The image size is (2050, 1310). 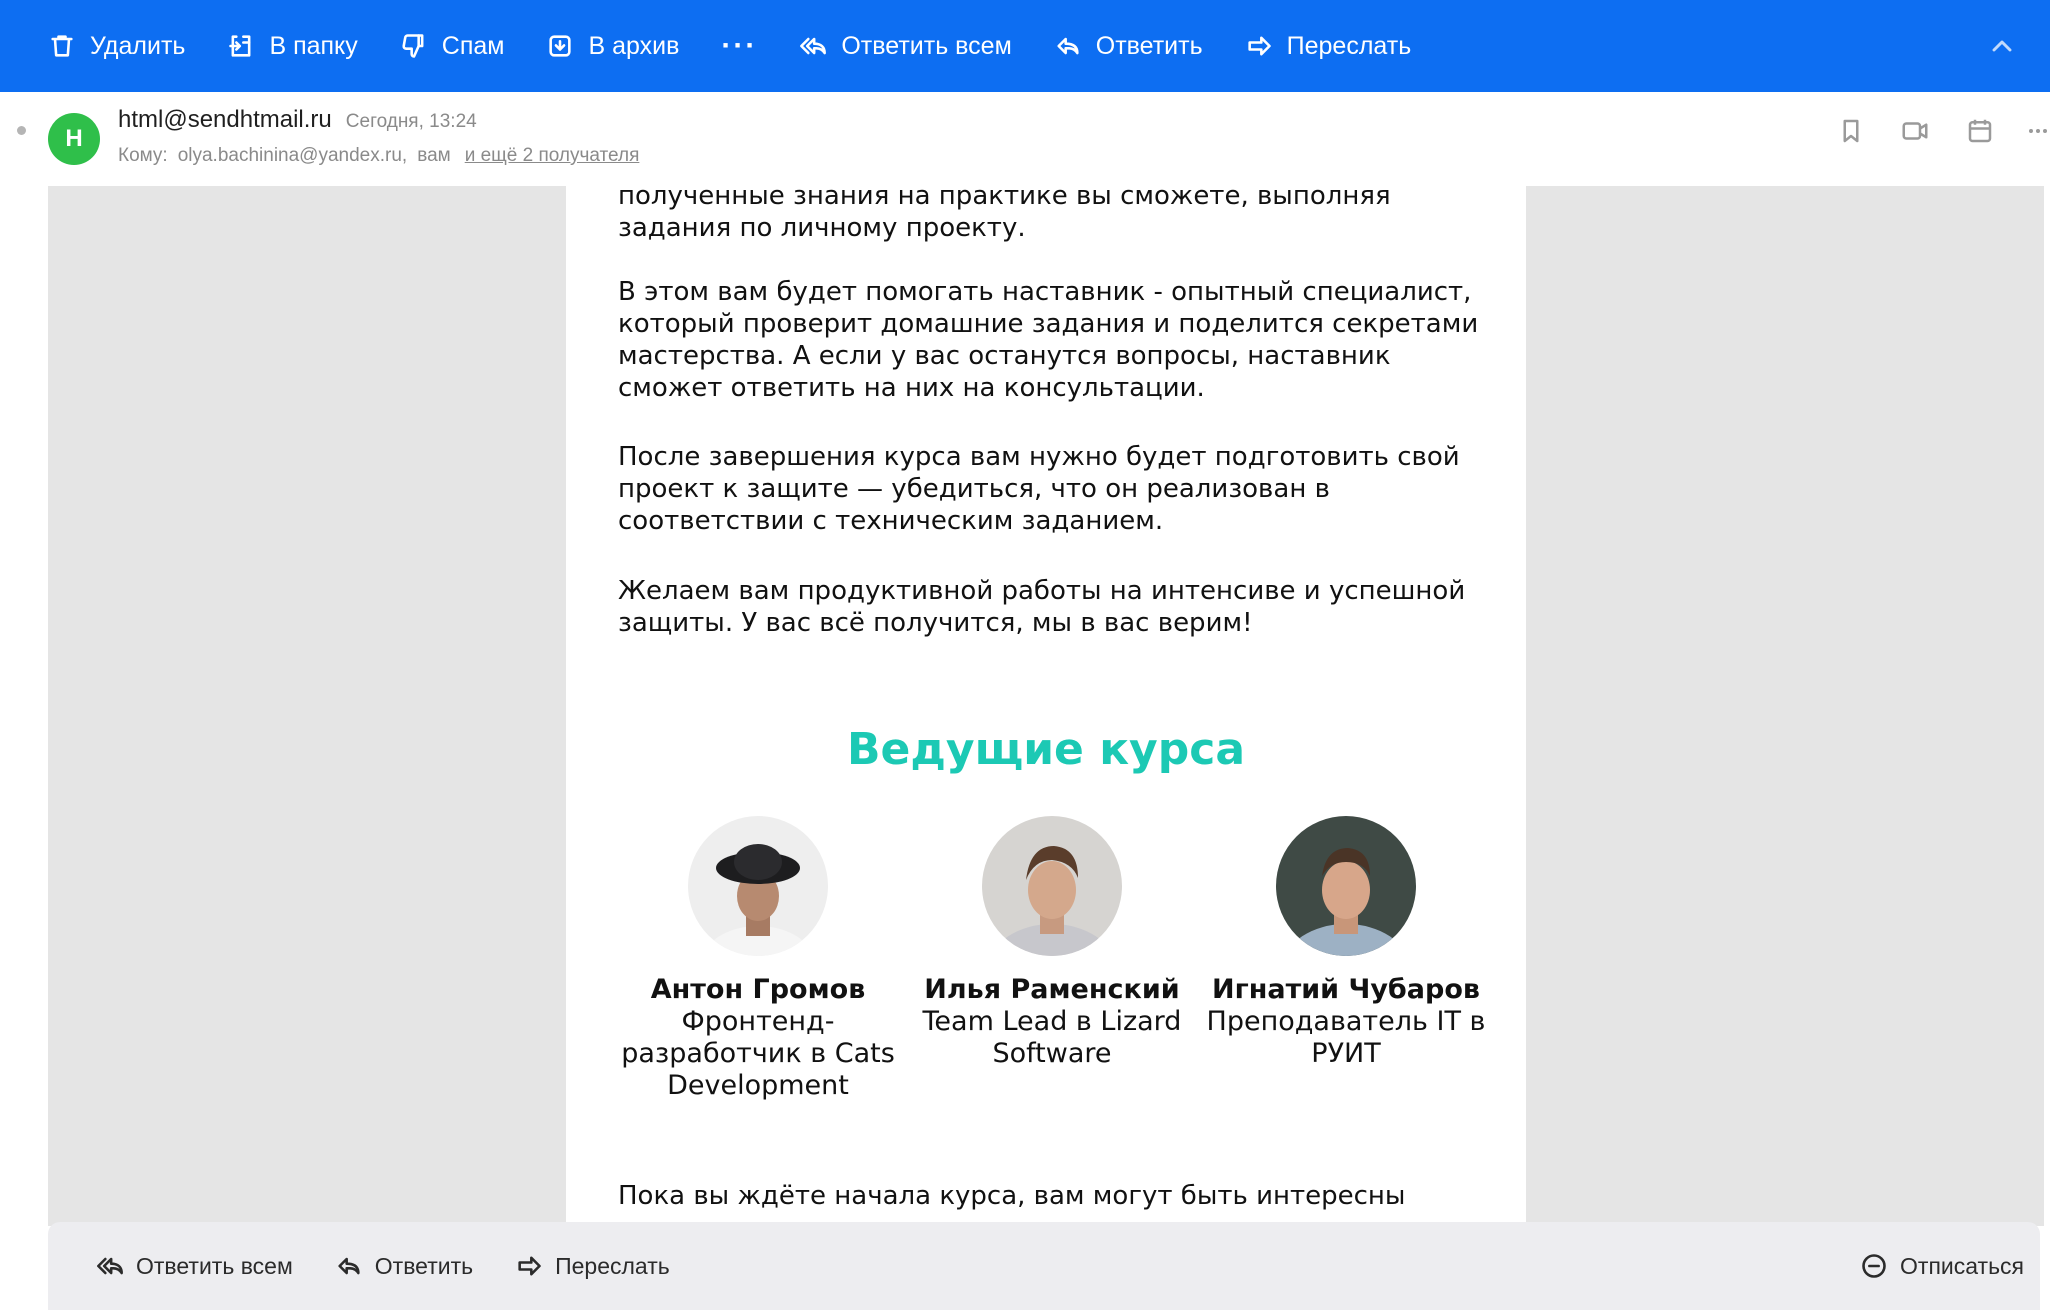 What do you see at coordinates (138, 45) in the screenshot?
I see `delete-label: Удалить` at bounding box center [138, 45].